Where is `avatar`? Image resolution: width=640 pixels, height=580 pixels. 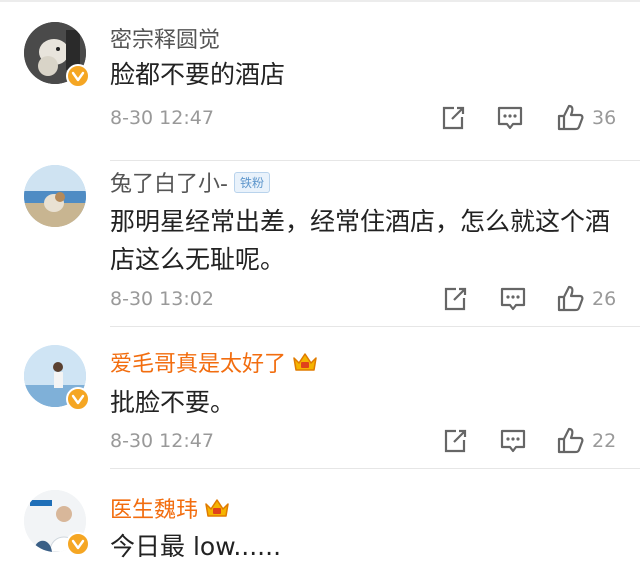
avatar is located at coordinates (57, 523).